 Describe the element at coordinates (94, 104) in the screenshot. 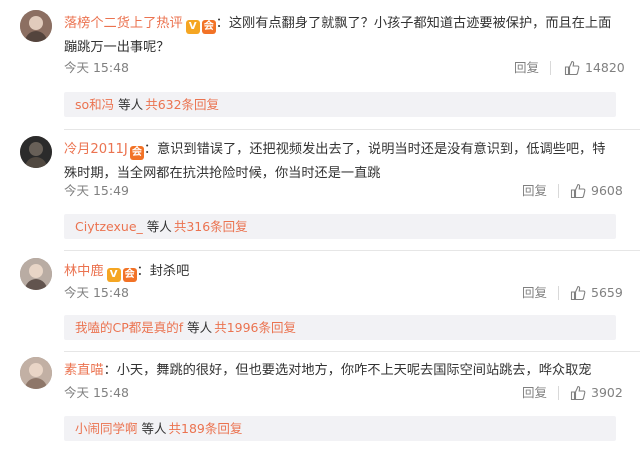

I see `reply-username: so和冯` at that location.